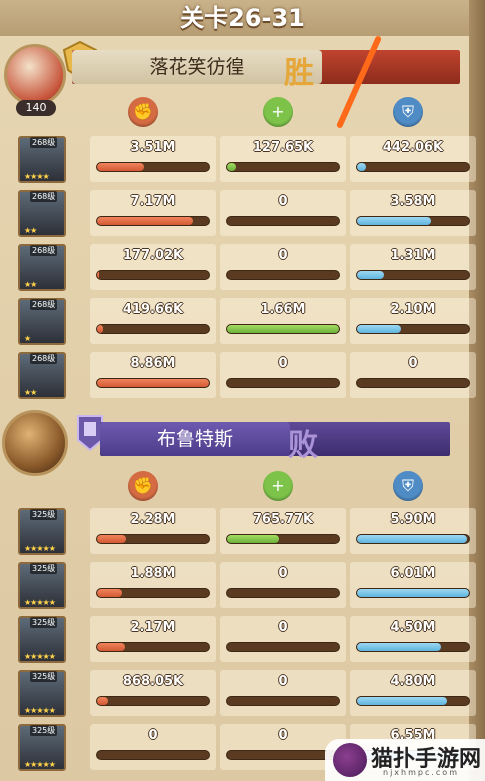 Image resolution: width=485 pixels, height=781 pixels. I want to click on dmg-stat-cell: 419.66K, so click(153, 321).